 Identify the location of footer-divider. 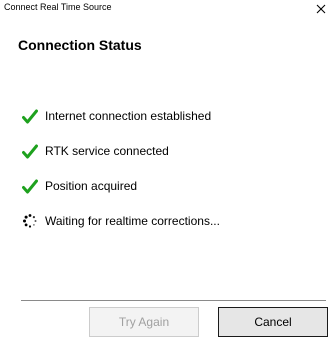
(173, 300).